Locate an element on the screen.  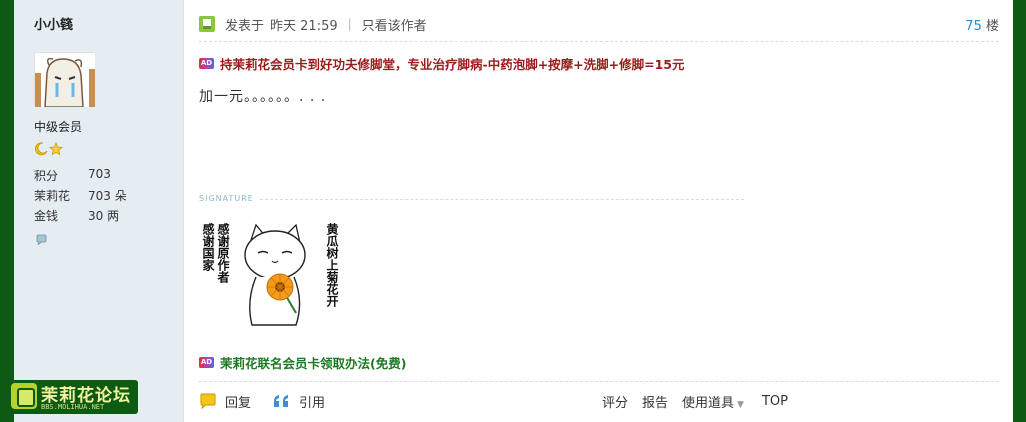
message-icon is located at coordinates (42, 239).